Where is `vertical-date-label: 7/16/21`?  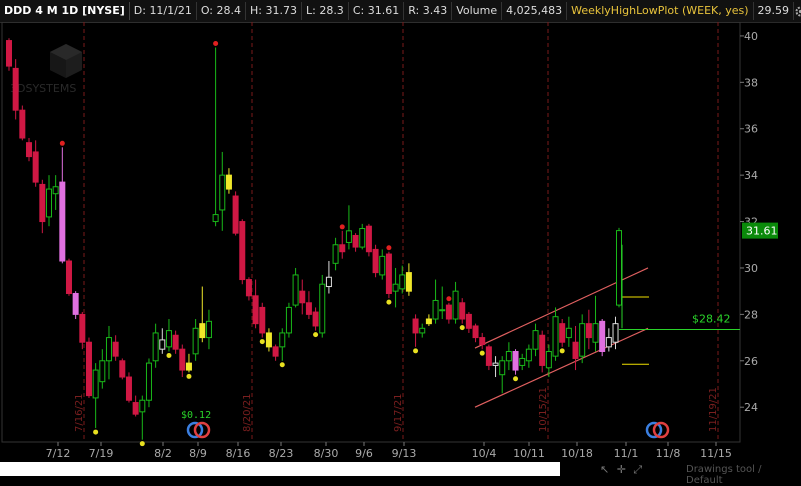
vertical-date-label: 7/16/21 is located at coordinates (79, 412).